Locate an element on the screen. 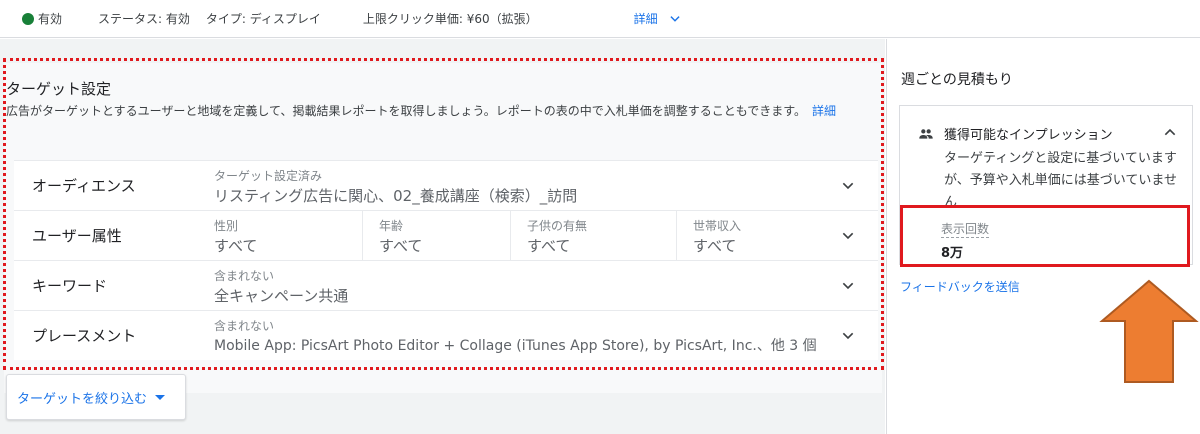  placements-sub: 含まれない is located at coordinates (244, 326).